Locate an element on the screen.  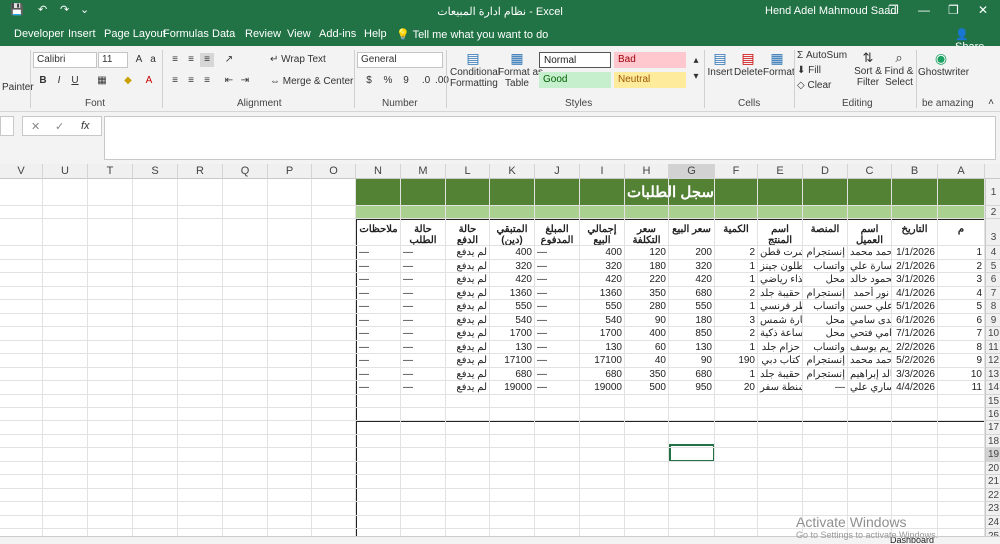
percent-button: % is located at coordinates (388, 81).